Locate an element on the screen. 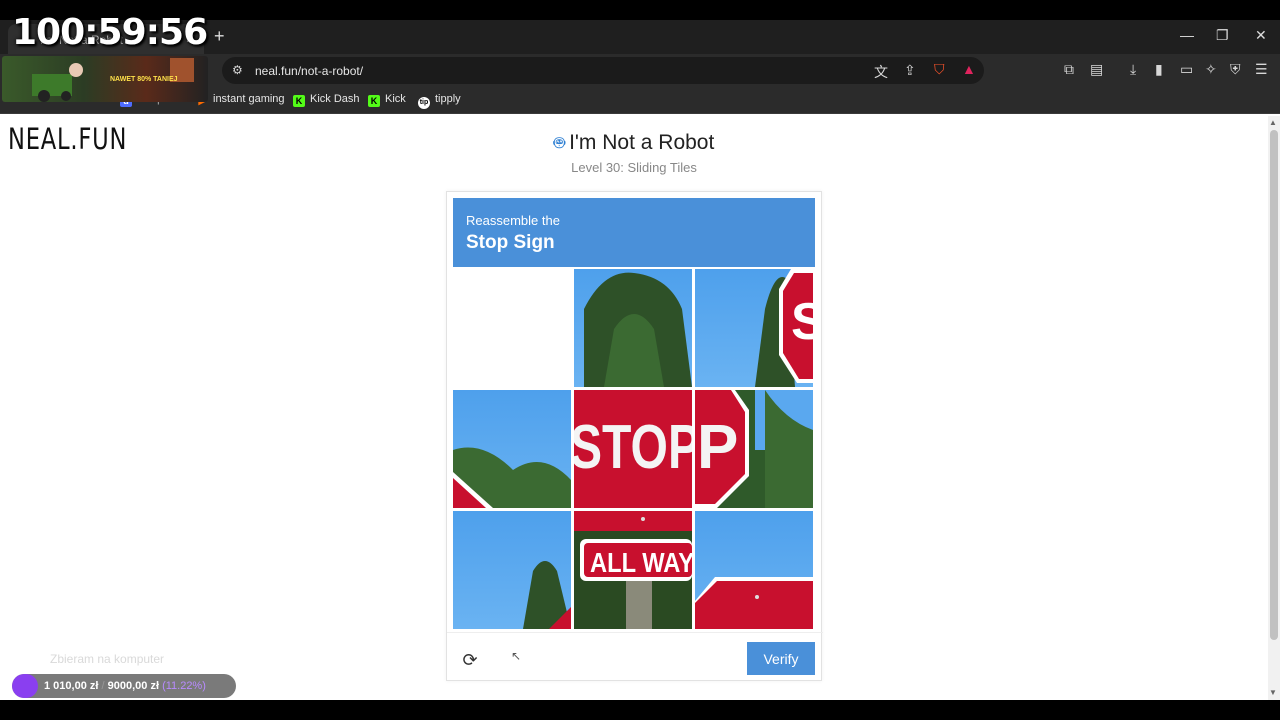 This screenshot has width=1280, height=720. wallet-icon: ▭ is located at coordinates (1186, 69).